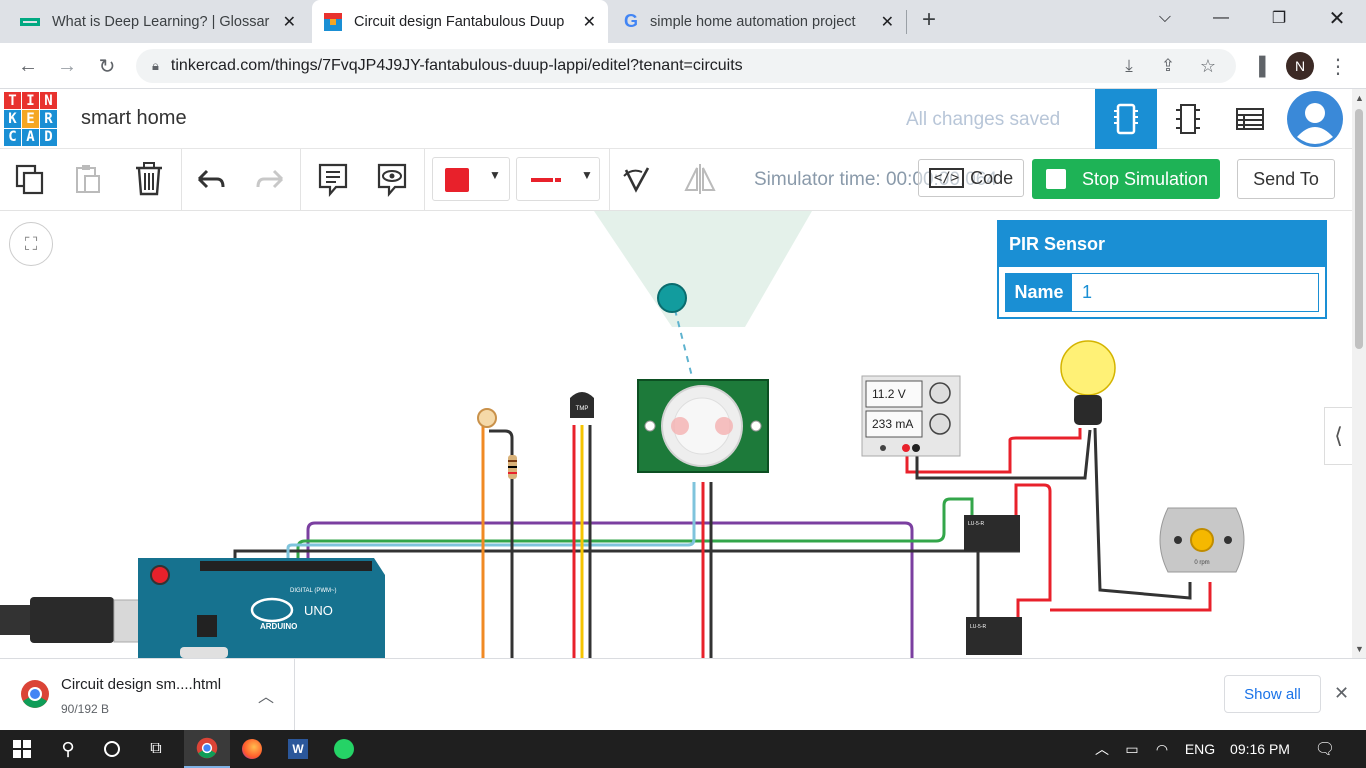  What do you see at coordinates (147, 695) in the screenshot?
I see `download-item: Circuit design sm....html 90/192 B ︿` at bounding box center [147, 695].